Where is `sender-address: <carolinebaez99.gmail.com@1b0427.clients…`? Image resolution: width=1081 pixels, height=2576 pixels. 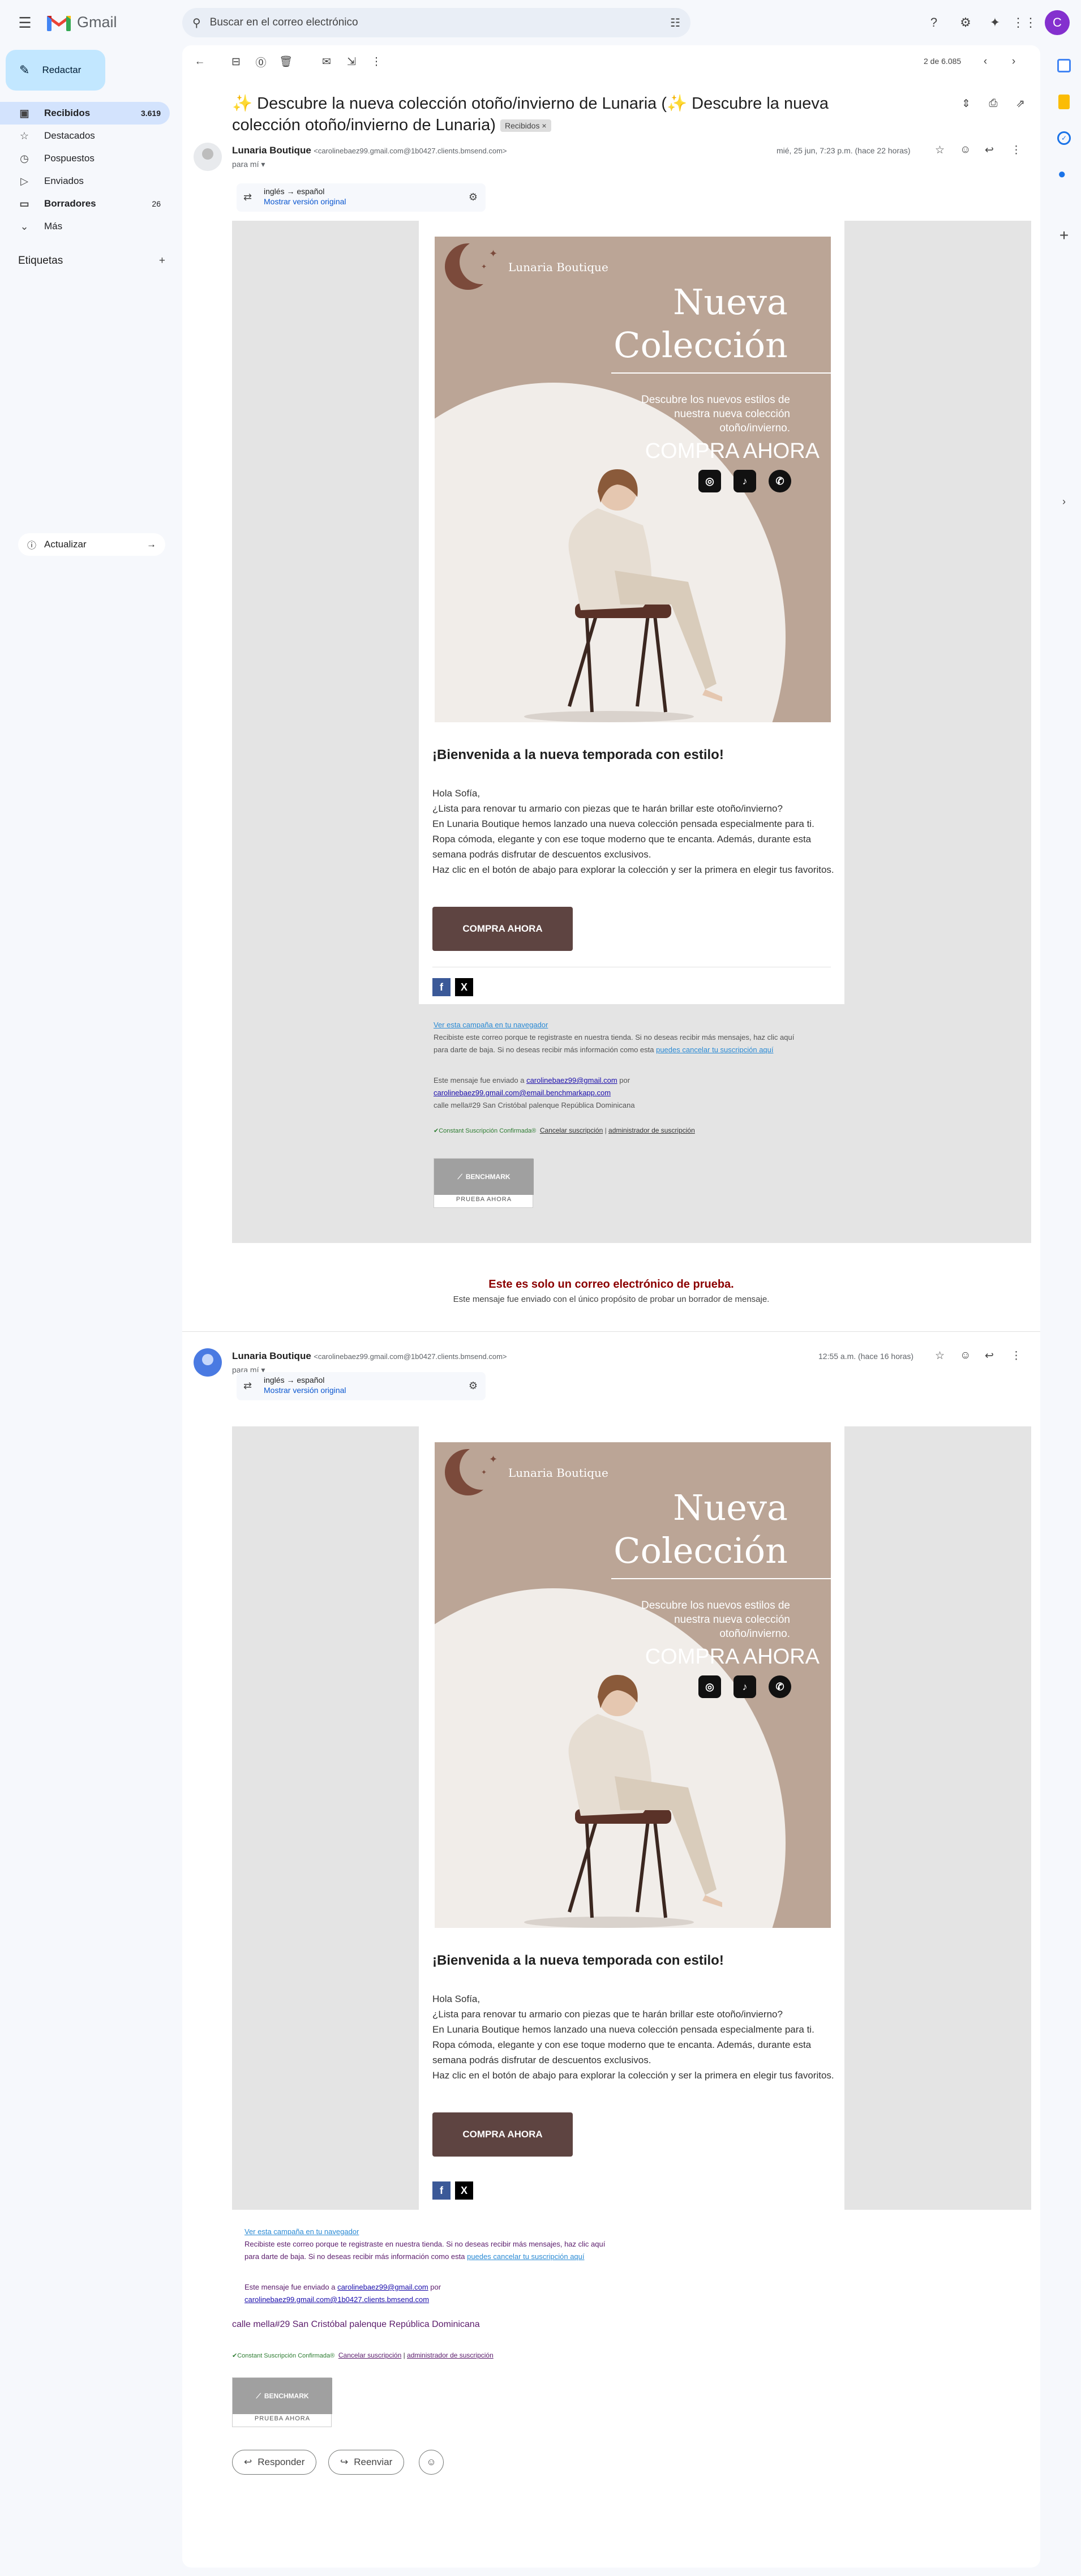
sender-address: <carolinebaez99.gmail.com@1b0427.clients… is located at coordinates (410, 151).